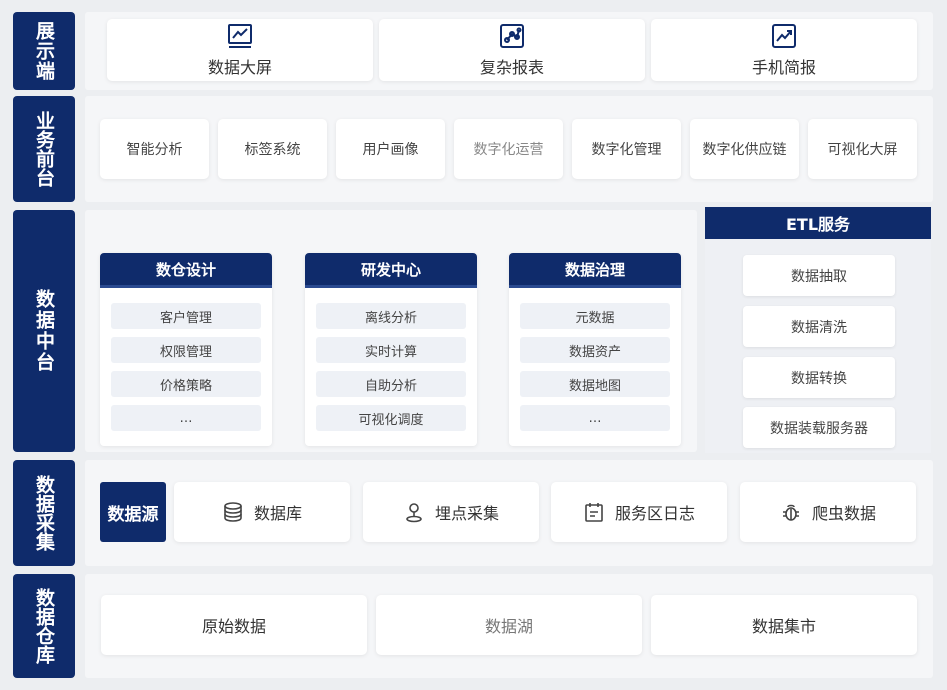 The image size is (947, 690). What do you see at coordinates (862, 149) in the screenshot?
I see `business-card: 可视化大屏` at bounding box center [862, 149].